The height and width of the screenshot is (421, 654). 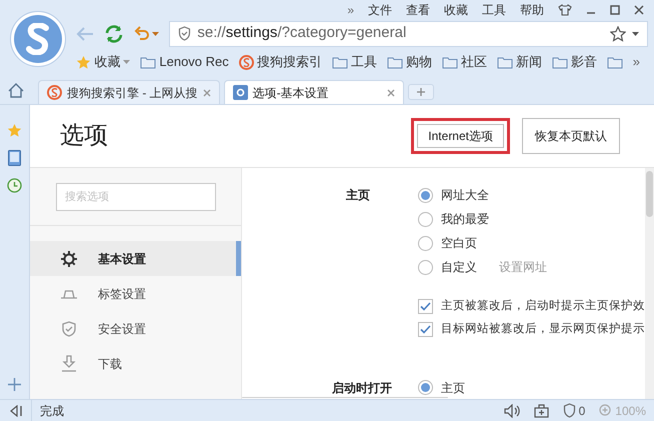 What do you see at coordinates (280, 62) in the screenshot?
I see `bookmark: 搜狗搜索引` at bounding box center [280, 62].